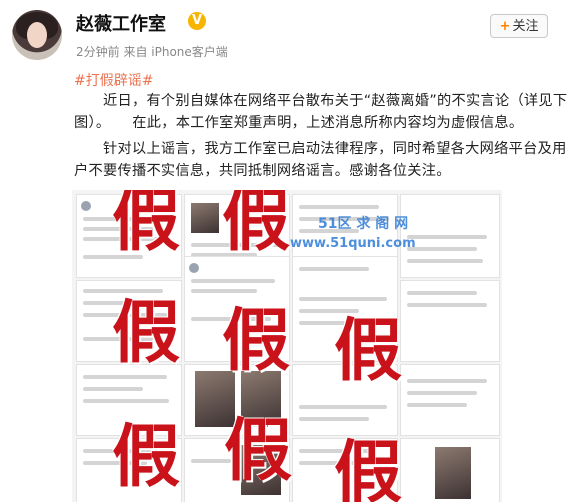 The height and width of the screenshot is (502, 583). I want to click on watermark-text: 51区 求 阁 网, so click(363, 224).